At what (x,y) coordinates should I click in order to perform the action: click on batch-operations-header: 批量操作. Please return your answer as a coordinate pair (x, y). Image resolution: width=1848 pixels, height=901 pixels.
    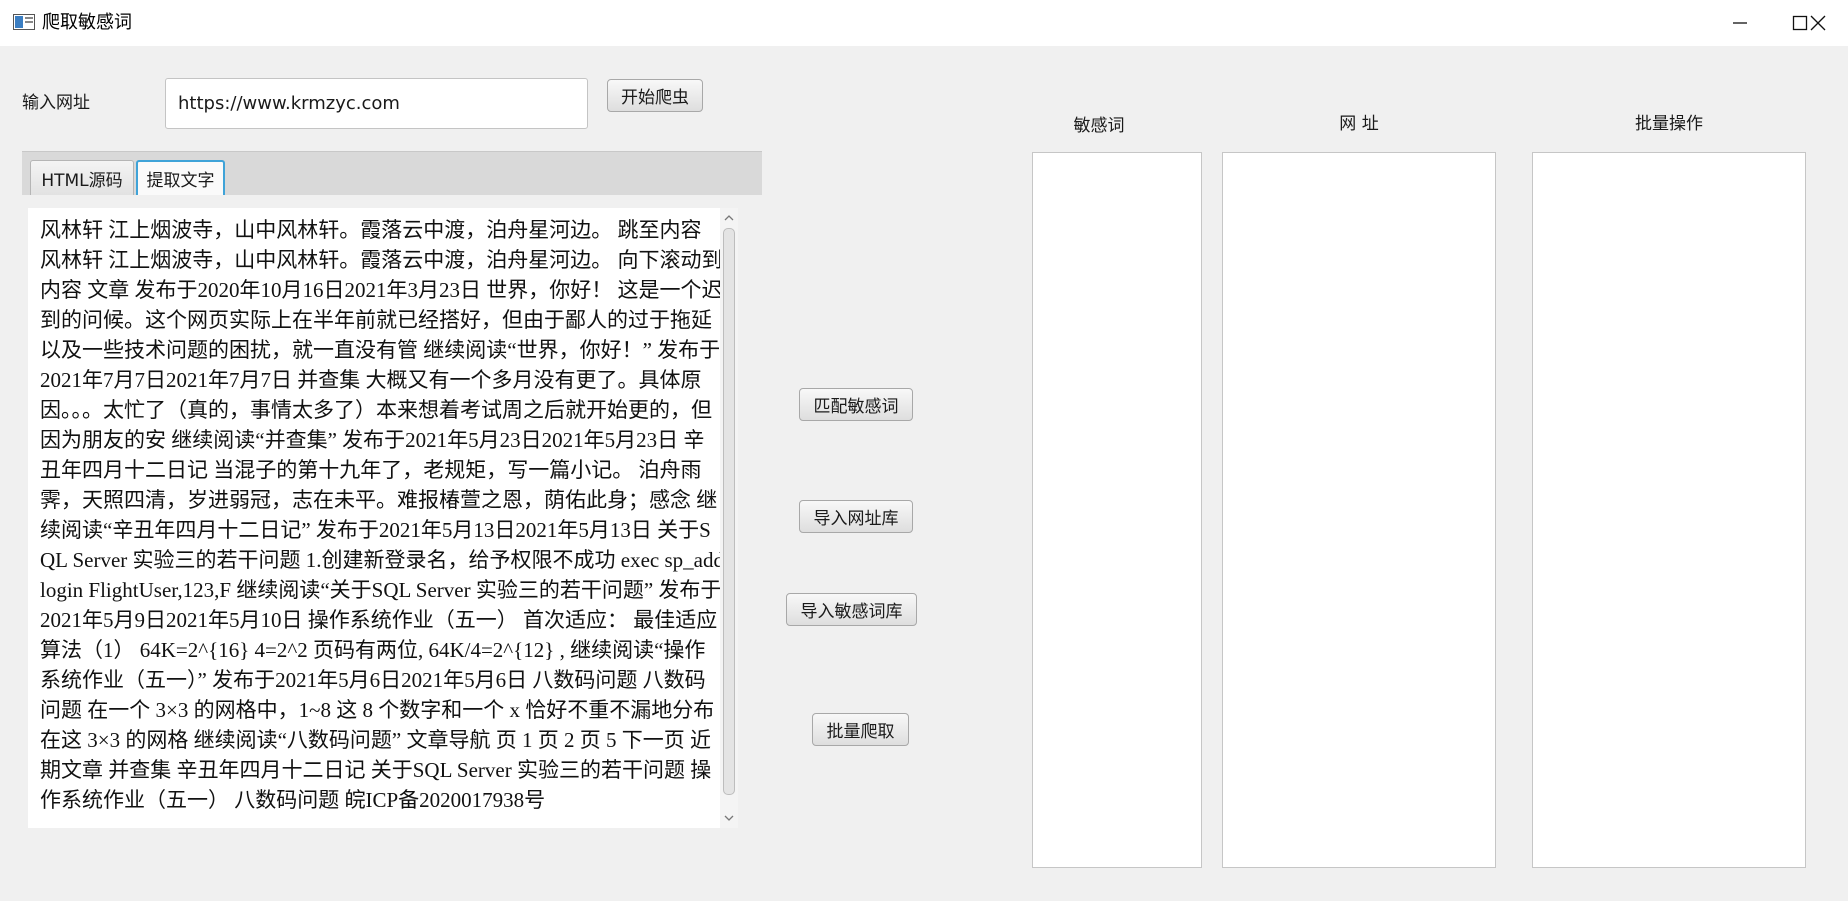
    Looking at the image, I should click on (1669, 124).